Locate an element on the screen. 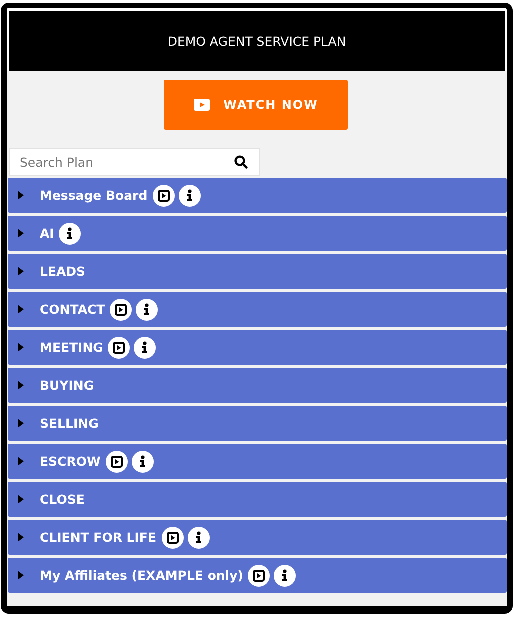 The width and height of the screenshot is (515, 617). accordion-section: CLOSE is located at coordinates (257, 499).